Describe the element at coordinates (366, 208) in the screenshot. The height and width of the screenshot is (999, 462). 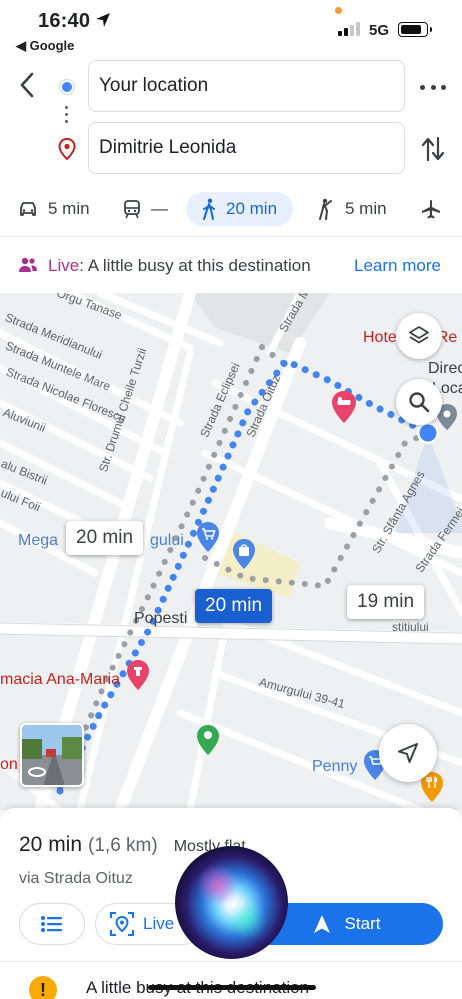
I see `mode-ride-label: 5 min` at that location.